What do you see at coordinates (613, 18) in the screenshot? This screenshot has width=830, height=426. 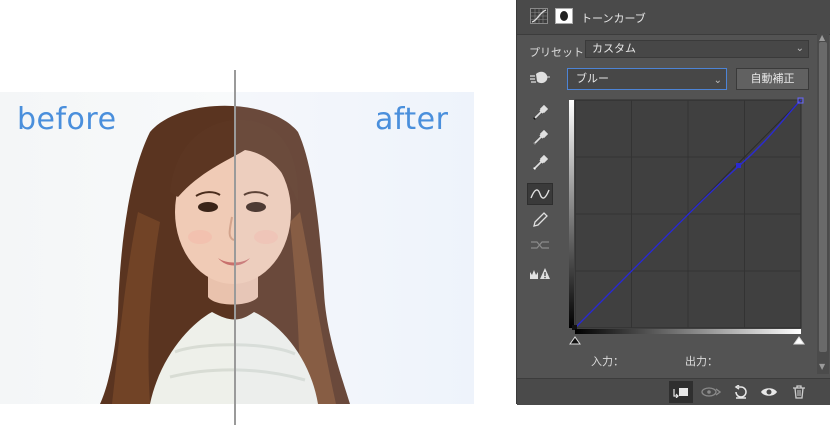 I see `panel-title: トーンカーブ` at bounding box center [613, 18].